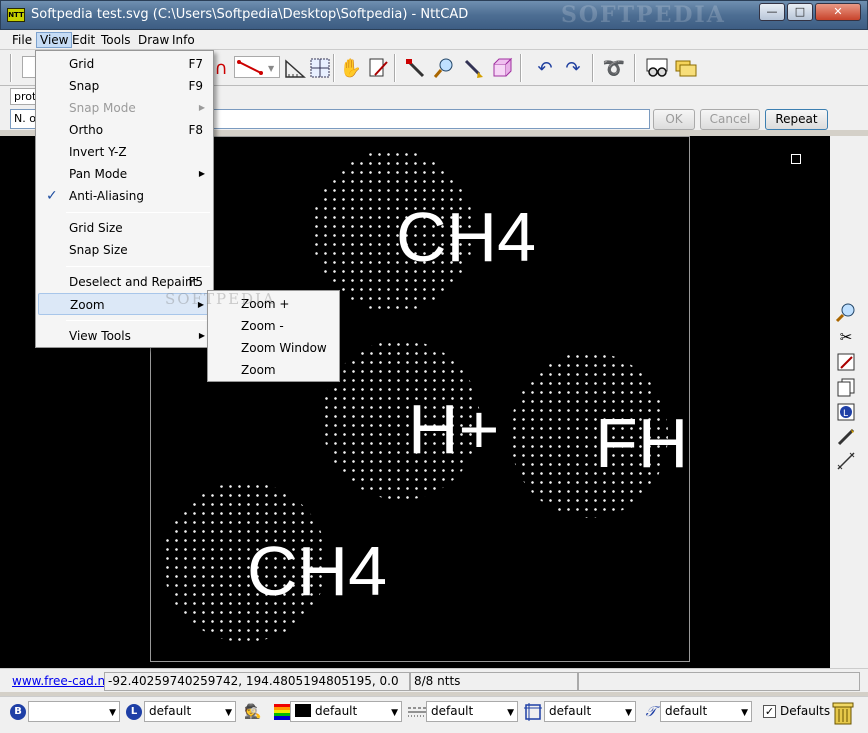 The width and height of the screenshot is (868, 733). What do you see at coordinates (124, 152) in the screenshot?
I see `view-menu-invert-yz: Invert Y-Z` at bounding box center [124, 152].